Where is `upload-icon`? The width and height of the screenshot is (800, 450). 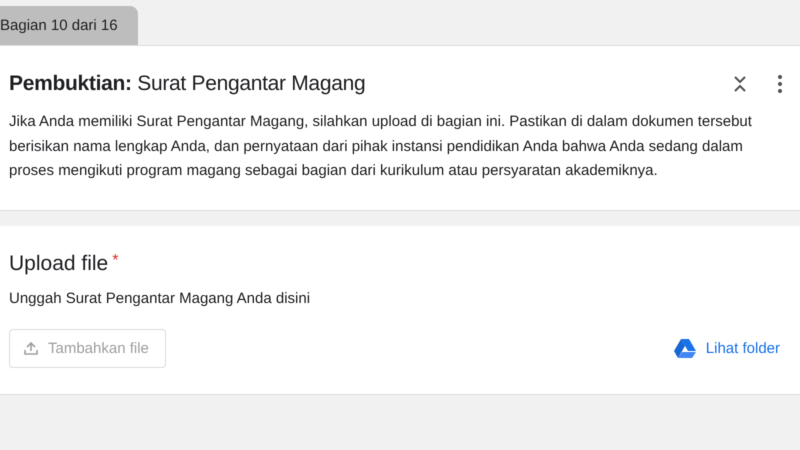 upload-icon is located at coordinates (31, 348).